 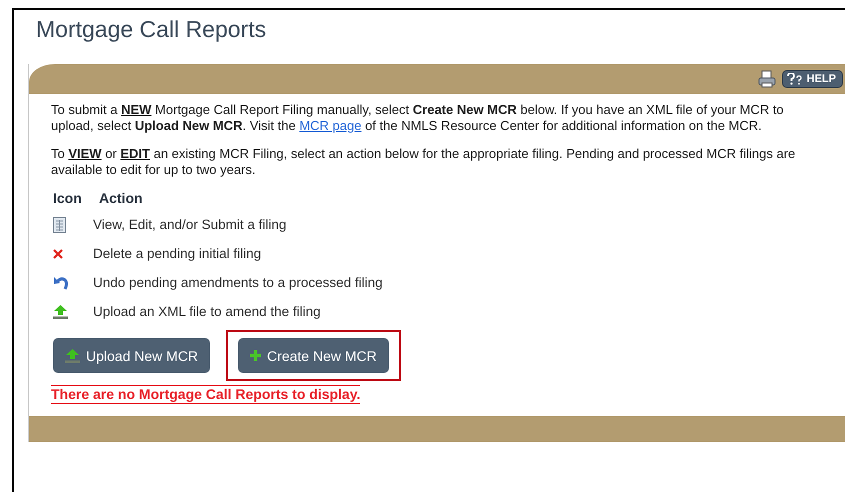 I want to click on instruction-paragraph: To VIEW or EDIT an existing MCR Filing, select an action below for the appropriate filing. Pending and processed MCR filings are available to edit for up to two years., so click(x=423, y=162).